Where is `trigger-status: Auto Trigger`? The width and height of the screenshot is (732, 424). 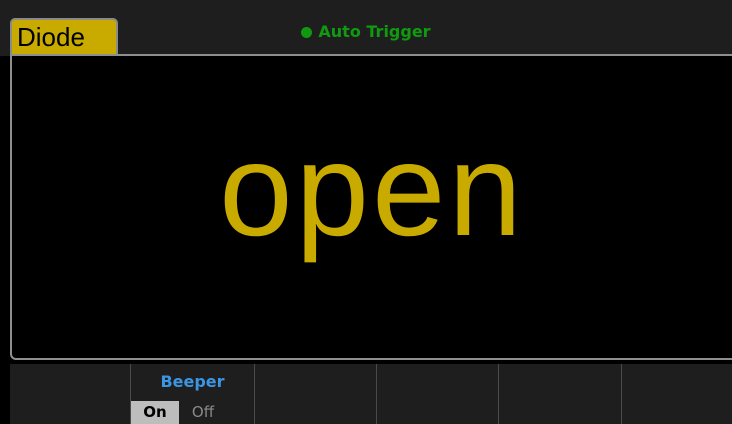
trigger-status: Auto Trigger is located at coordinates (366, 32).